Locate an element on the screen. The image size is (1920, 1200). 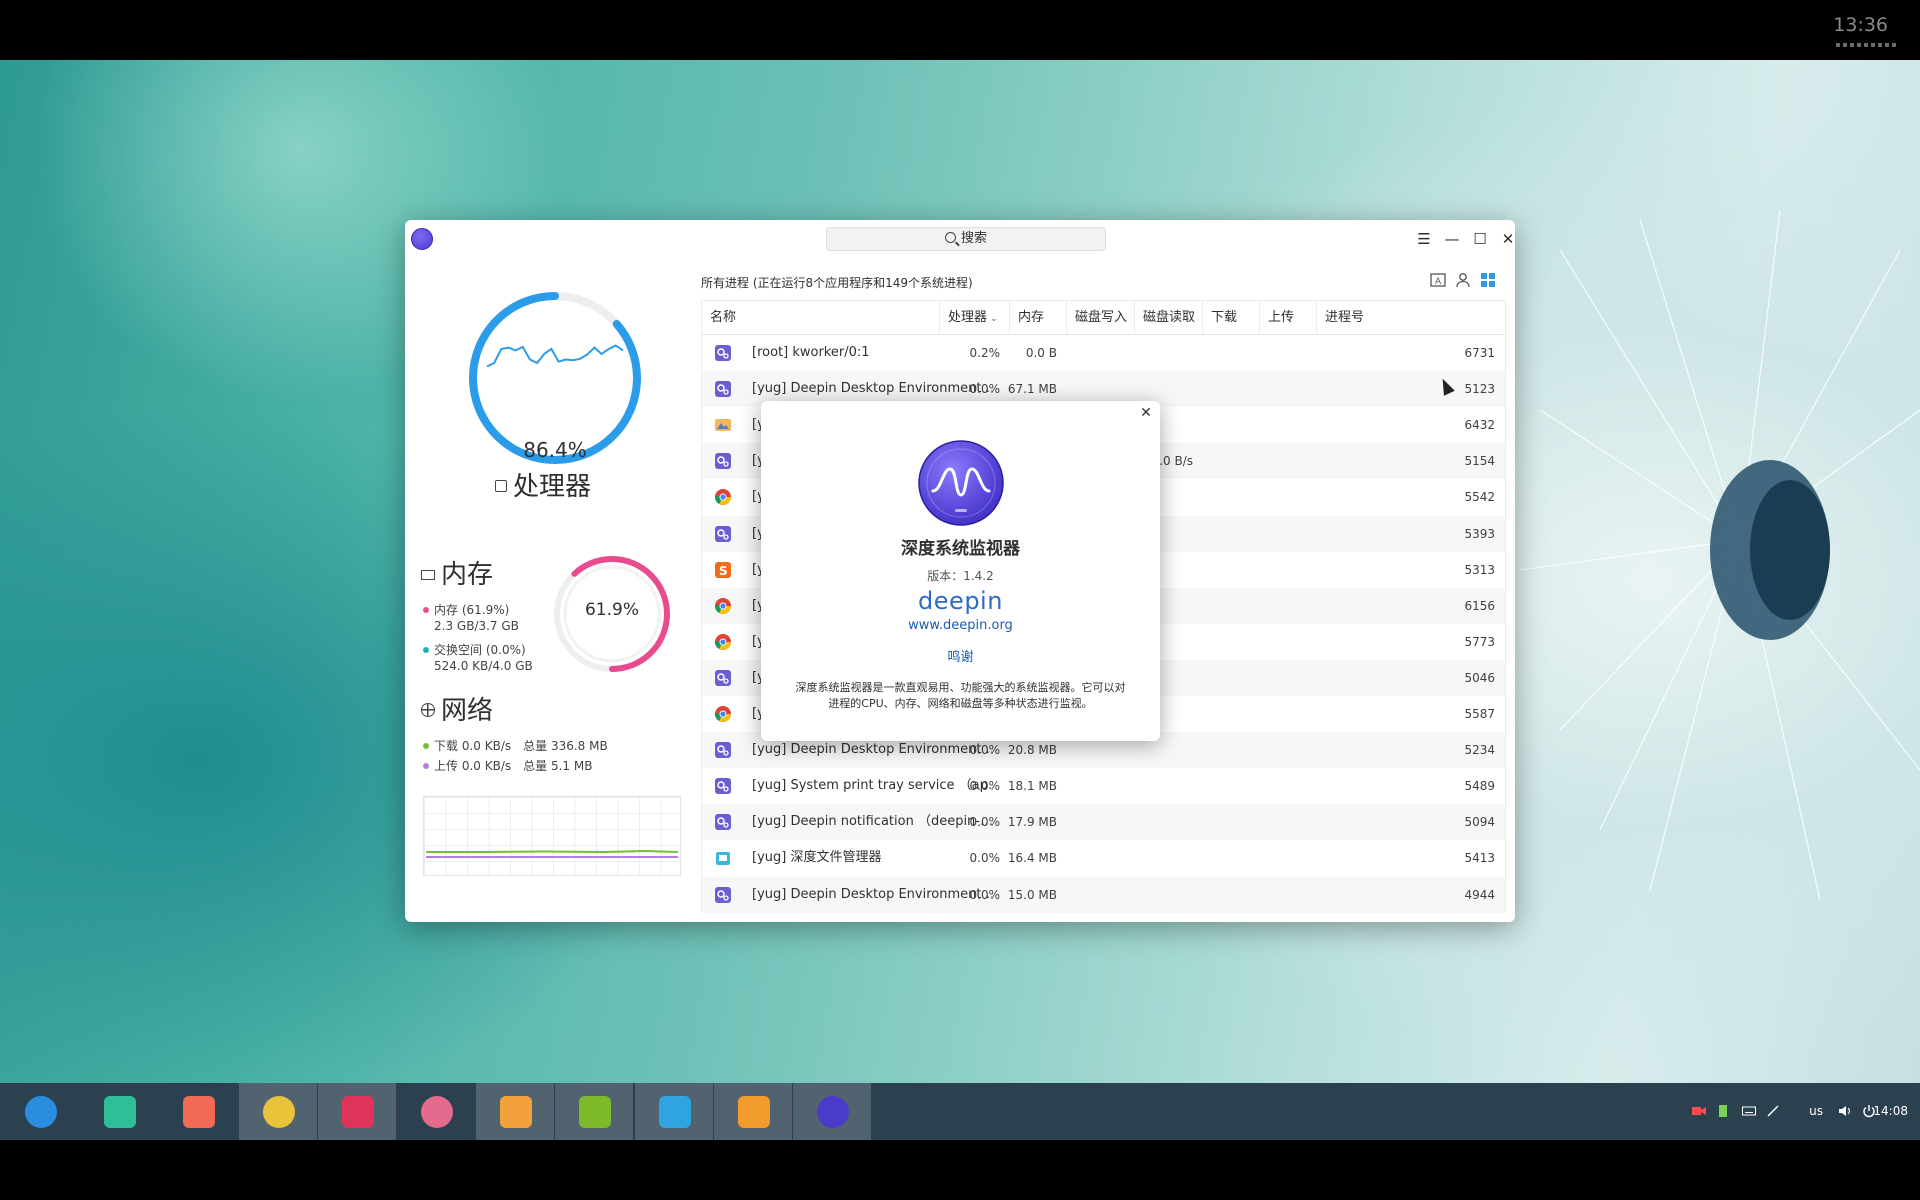
acknowledgements-link: 鸣谢 is located at coordinates (960, 655).